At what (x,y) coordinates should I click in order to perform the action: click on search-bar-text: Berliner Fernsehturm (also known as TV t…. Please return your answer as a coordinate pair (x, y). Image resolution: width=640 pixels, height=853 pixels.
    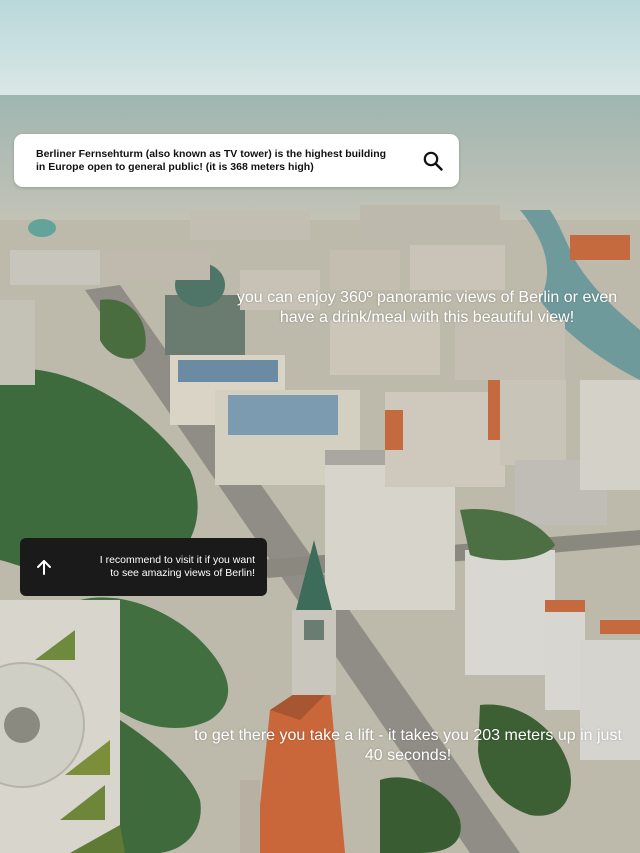
    Looking at the image, I should click on (211, 160).